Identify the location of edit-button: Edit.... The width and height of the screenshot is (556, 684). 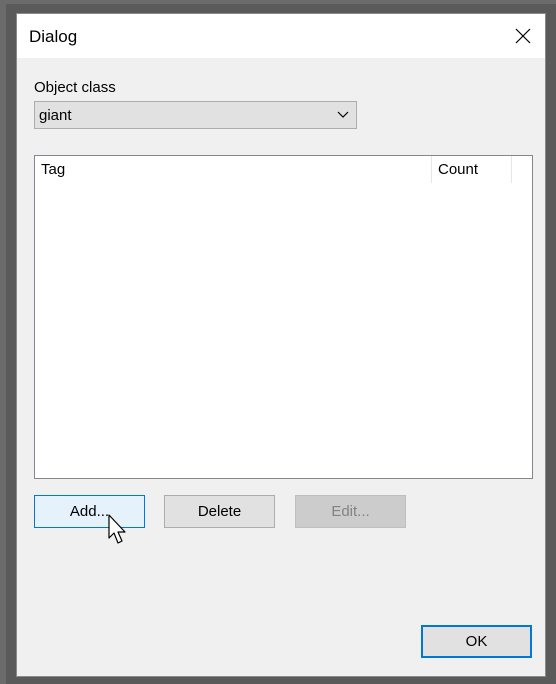
(350, 511).